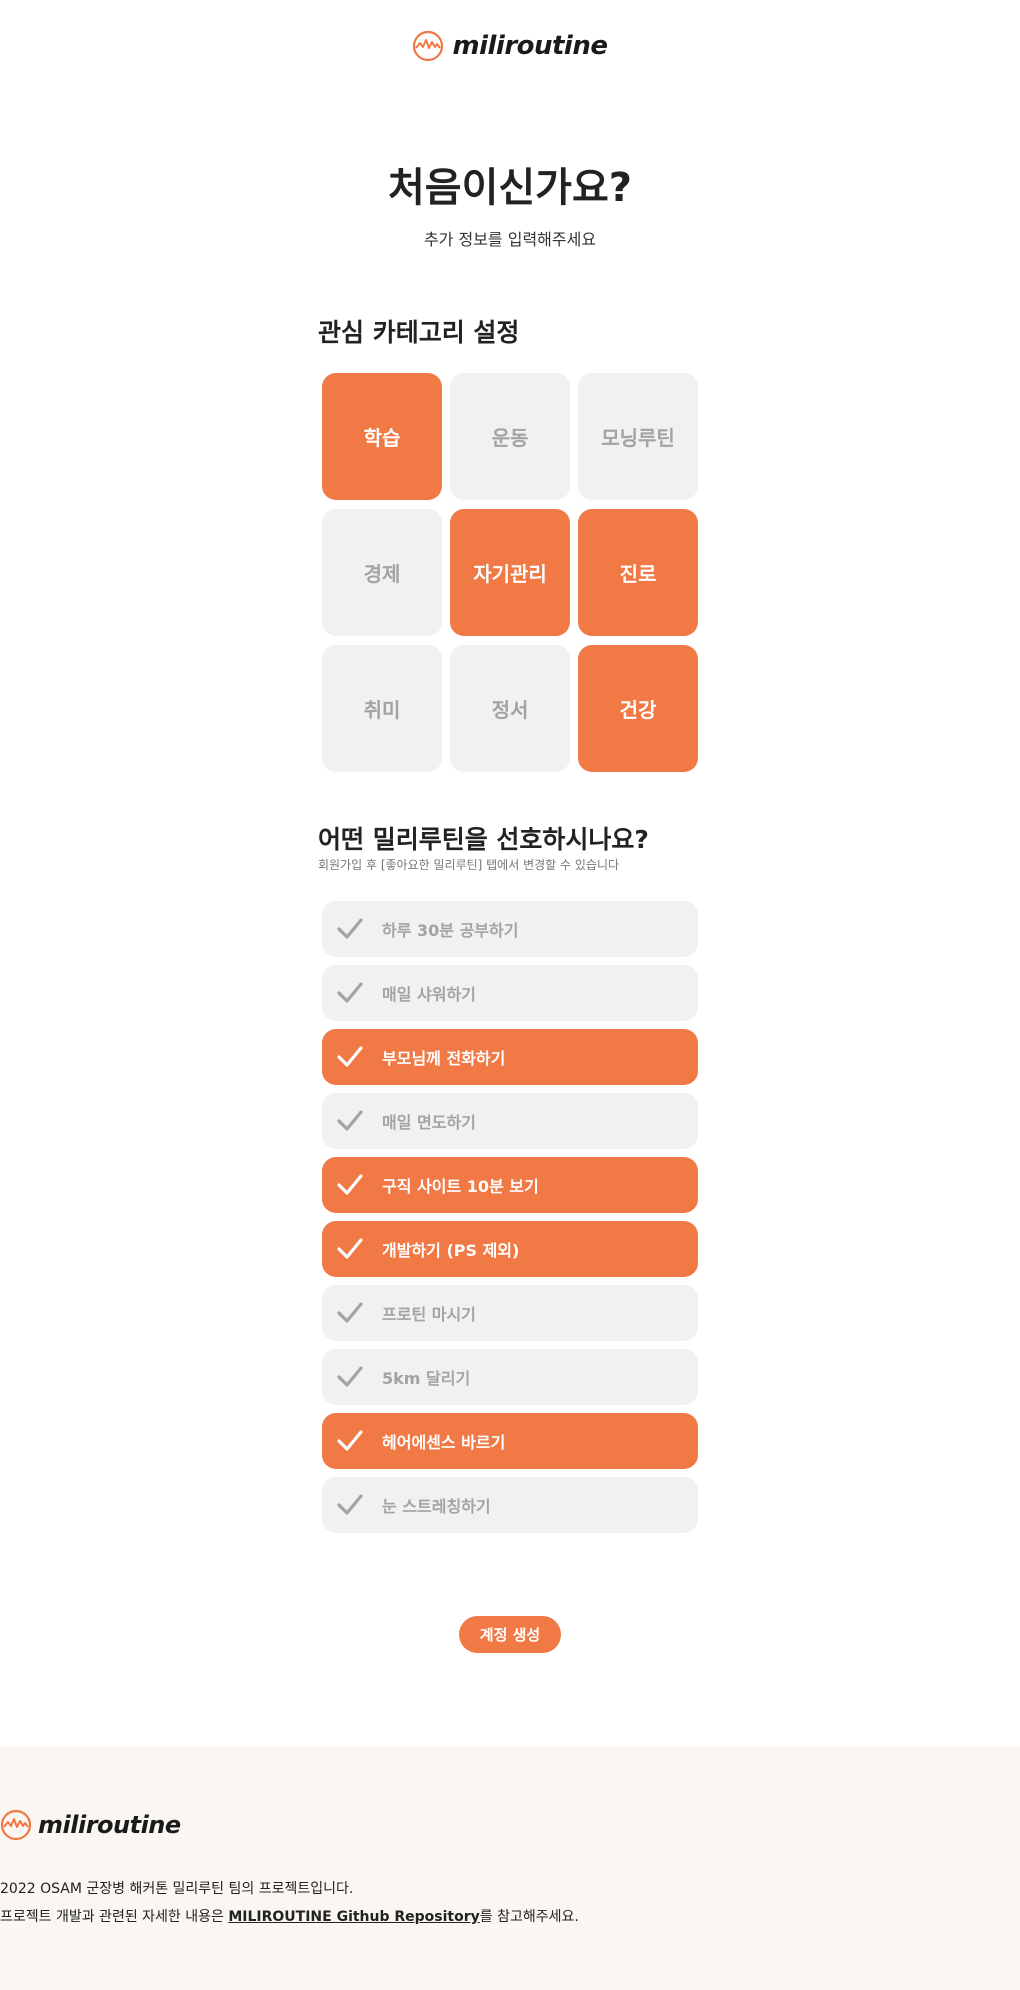 Image resolution: width=1020 pixels, height=1990 pixels. I want to click on routine-item: 매일 샤워하기, so click(510, 993).